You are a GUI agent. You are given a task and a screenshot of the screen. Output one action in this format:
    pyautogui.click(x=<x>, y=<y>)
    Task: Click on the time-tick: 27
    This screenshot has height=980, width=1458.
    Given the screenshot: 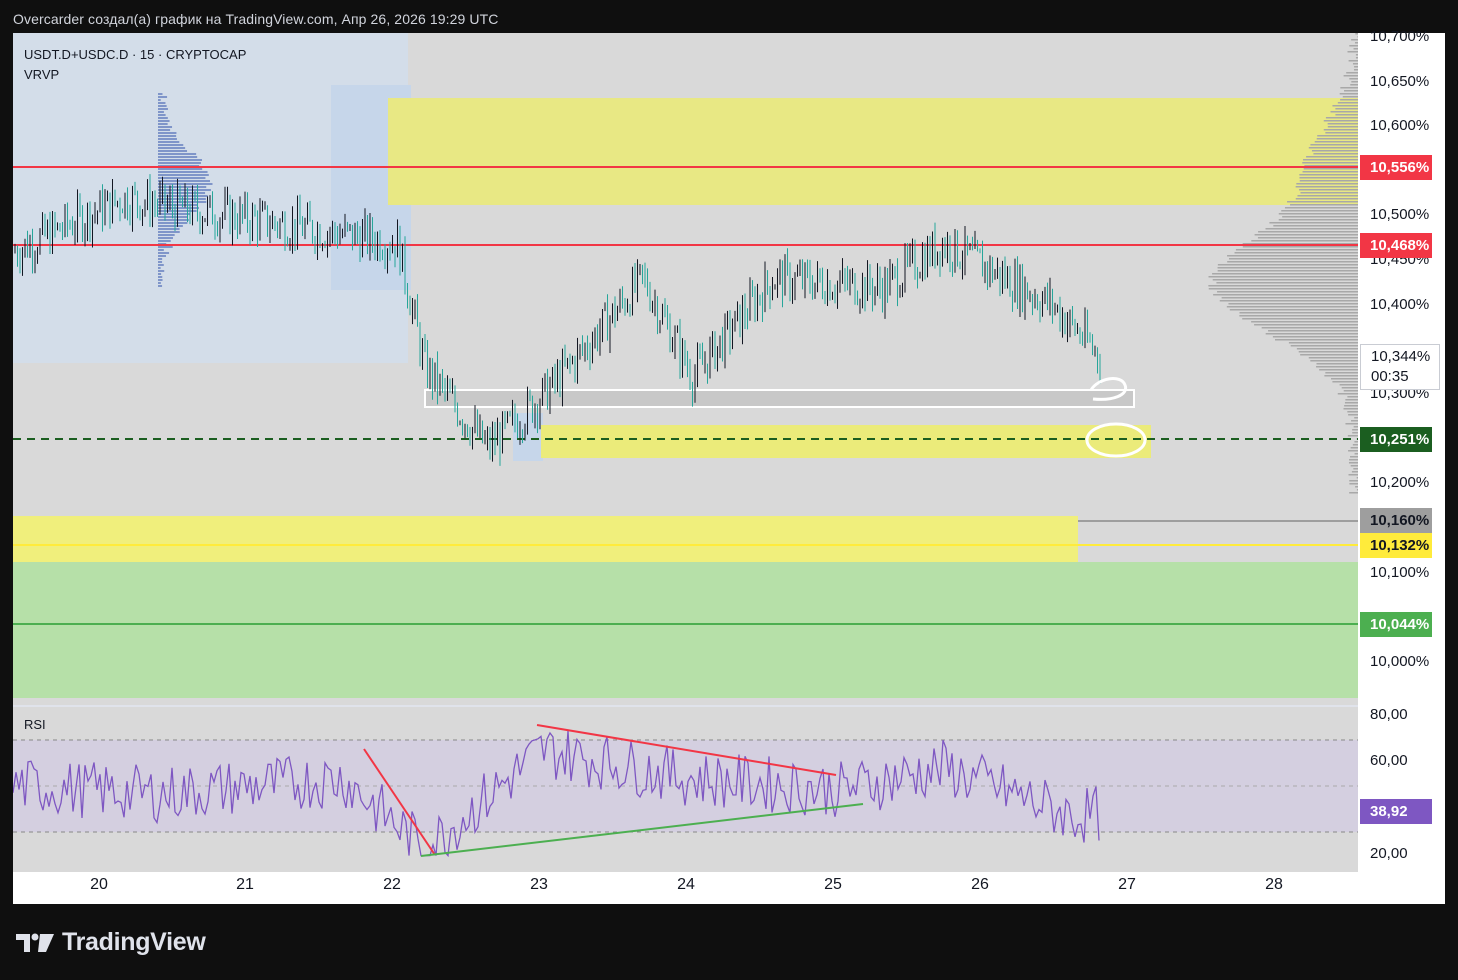 What is the action you would take?
    pyautogui.click(x=1127, y=884)
    